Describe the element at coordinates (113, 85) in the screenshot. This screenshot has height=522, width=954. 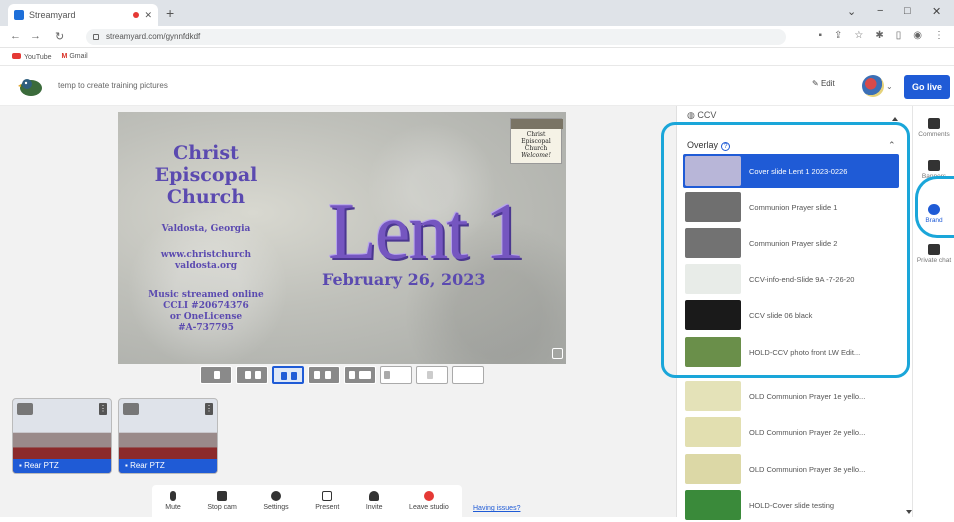
I see `studio-title: temp to create training pictures` at that location.